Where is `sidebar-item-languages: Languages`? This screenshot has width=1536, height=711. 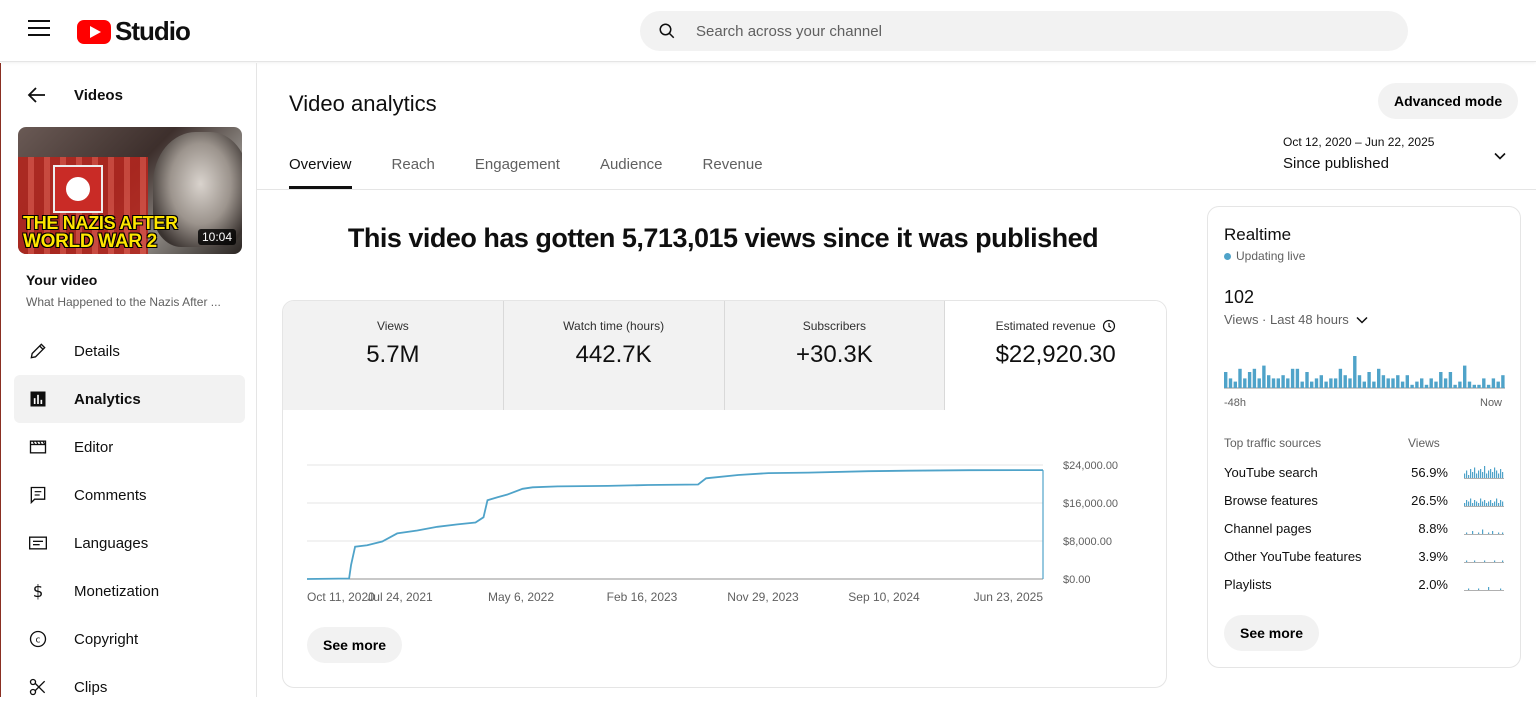
sidebar-item-languages: Languages is located at coordinates (129, 543).